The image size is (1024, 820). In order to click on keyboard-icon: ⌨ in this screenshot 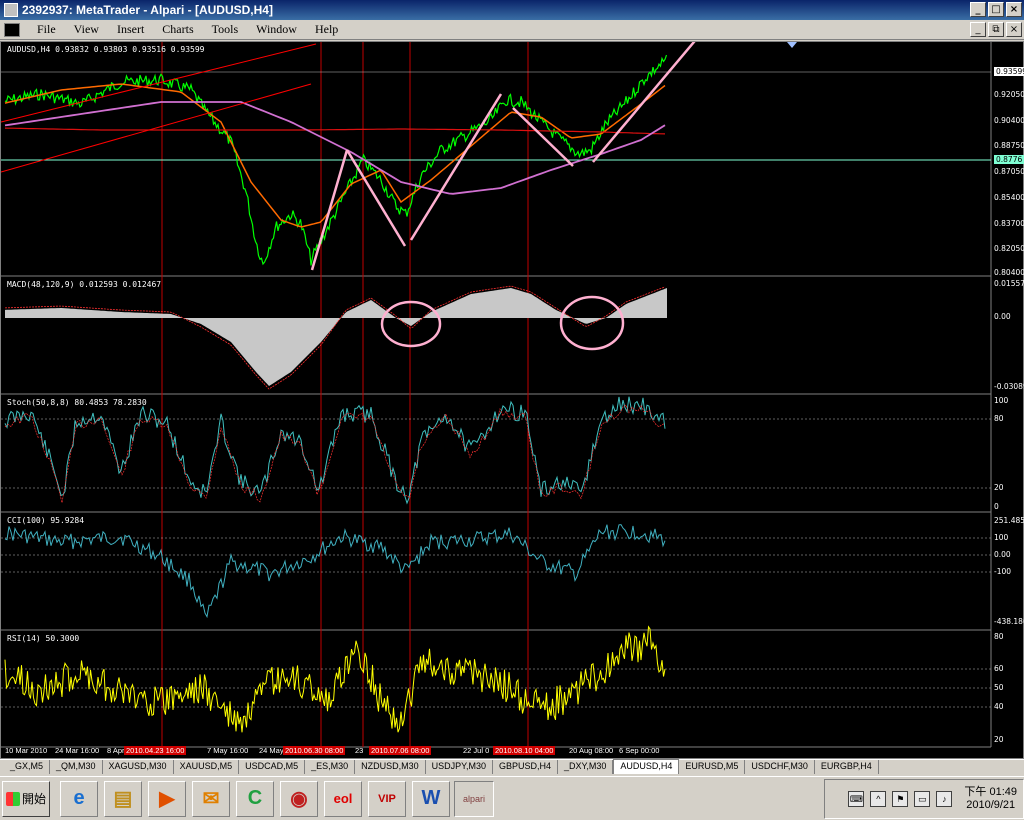, I will do `click(856, 799)`.